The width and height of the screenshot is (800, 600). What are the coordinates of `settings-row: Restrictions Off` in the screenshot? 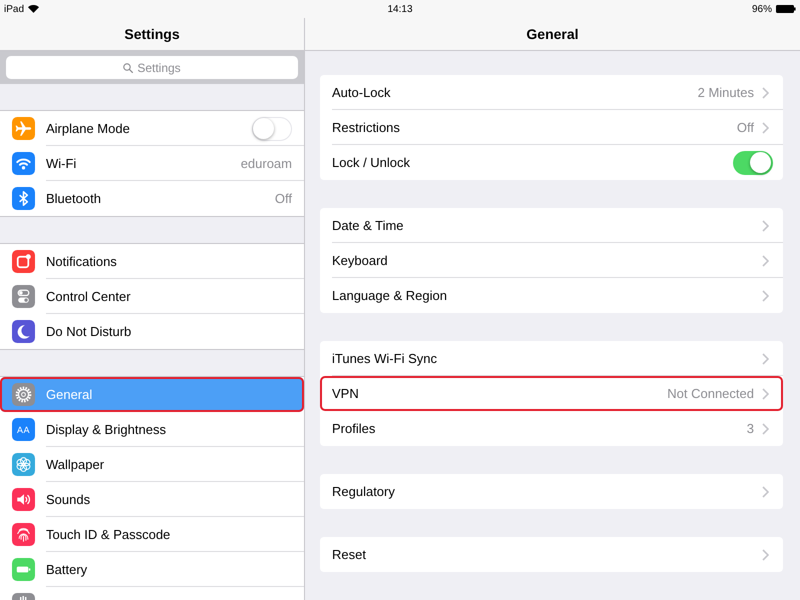 It's located at (551, 127).